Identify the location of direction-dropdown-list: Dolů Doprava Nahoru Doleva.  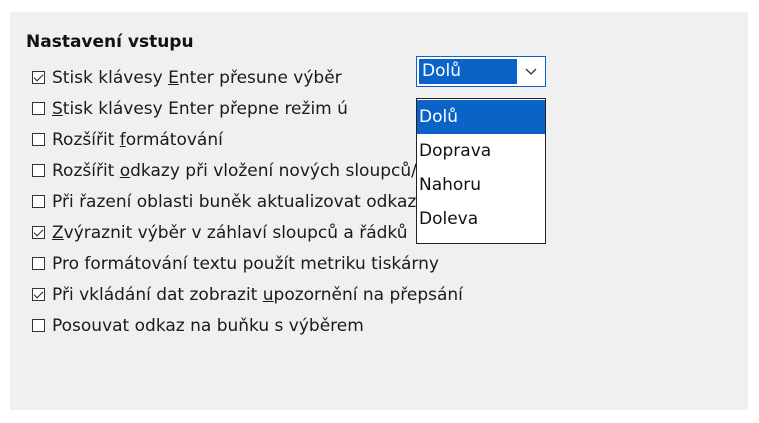
(481, 171).